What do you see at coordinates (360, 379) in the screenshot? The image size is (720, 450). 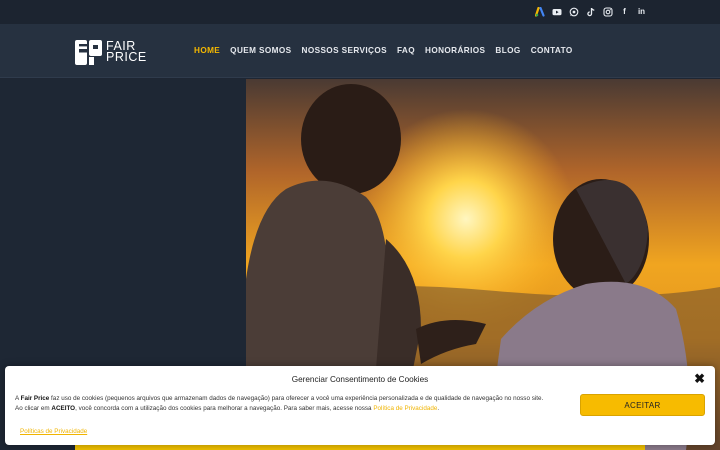 I see `cookie-title: Gerenciar Consentimento de Cookies` at bounding box center [360, 379].